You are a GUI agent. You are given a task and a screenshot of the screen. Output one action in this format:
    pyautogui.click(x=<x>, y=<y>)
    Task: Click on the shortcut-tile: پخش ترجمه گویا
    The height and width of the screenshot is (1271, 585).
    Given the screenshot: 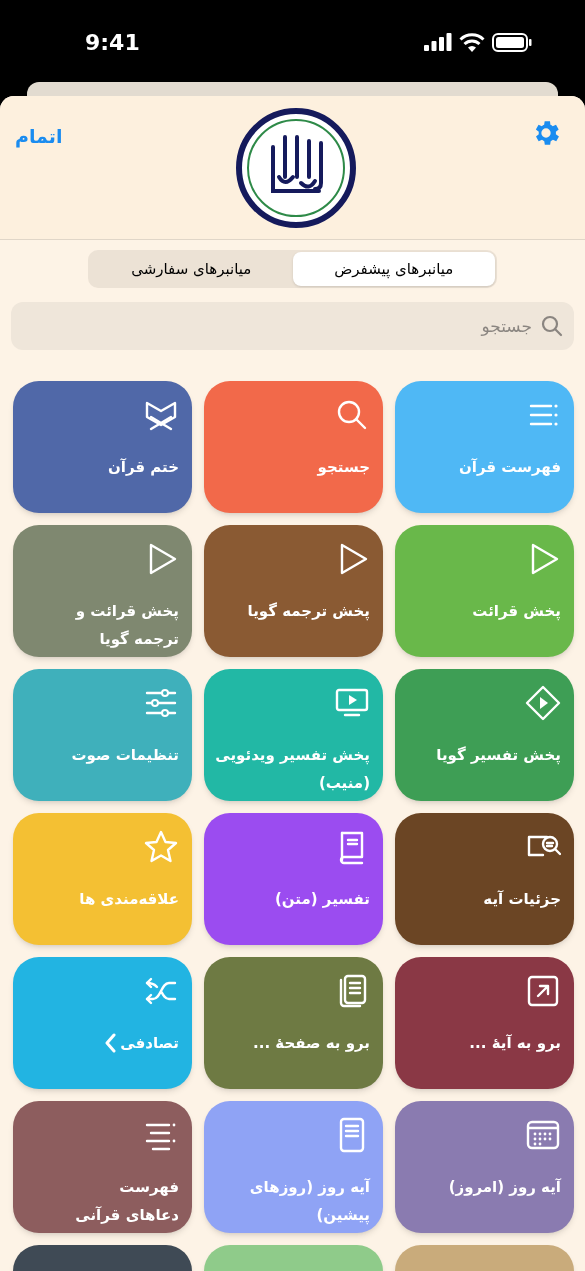 What is the action you would take?
    pyautogui.click(x=293, y=591)
    